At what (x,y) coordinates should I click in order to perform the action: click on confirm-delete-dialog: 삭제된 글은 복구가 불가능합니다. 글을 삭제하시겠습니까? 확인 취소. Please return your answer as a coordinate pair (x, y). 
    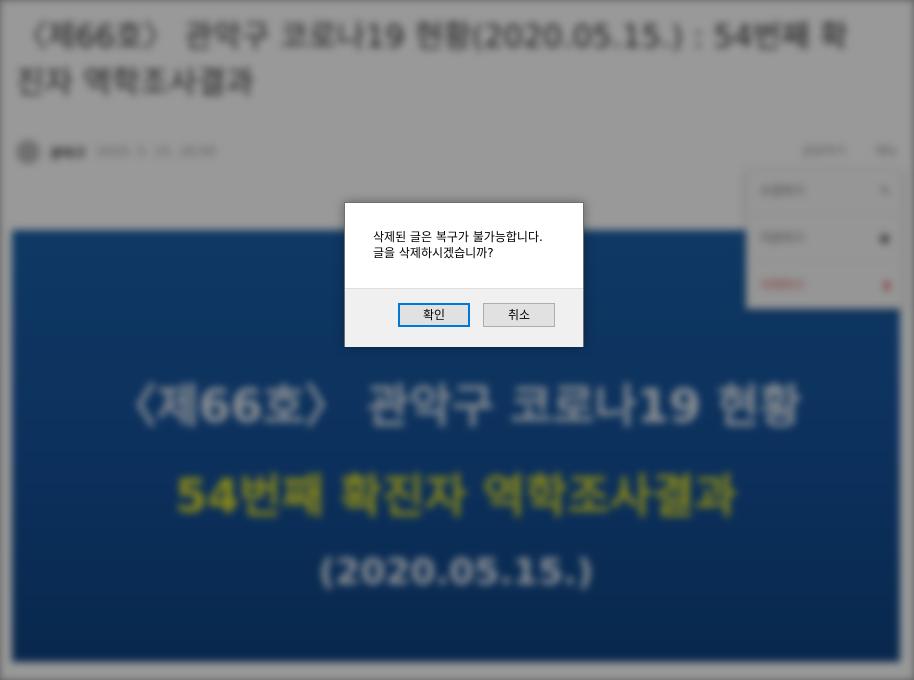
    Looking at the image, I should click on (464, 274).